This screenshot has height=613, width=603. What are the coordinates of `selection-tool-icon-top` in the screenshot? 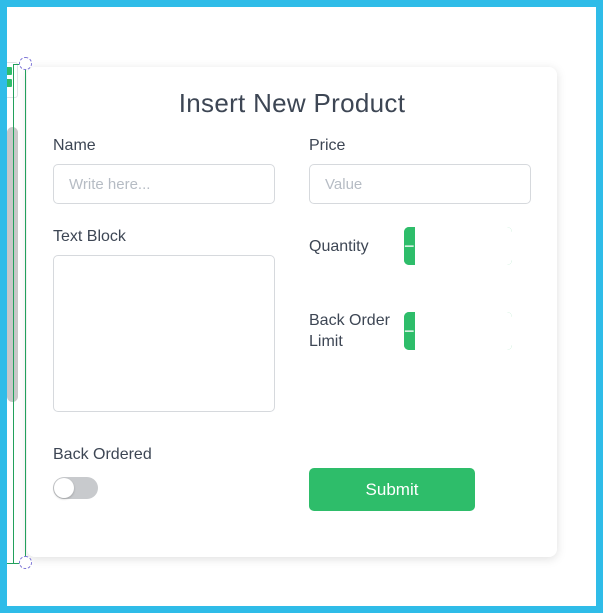 It's located at (8, 71).